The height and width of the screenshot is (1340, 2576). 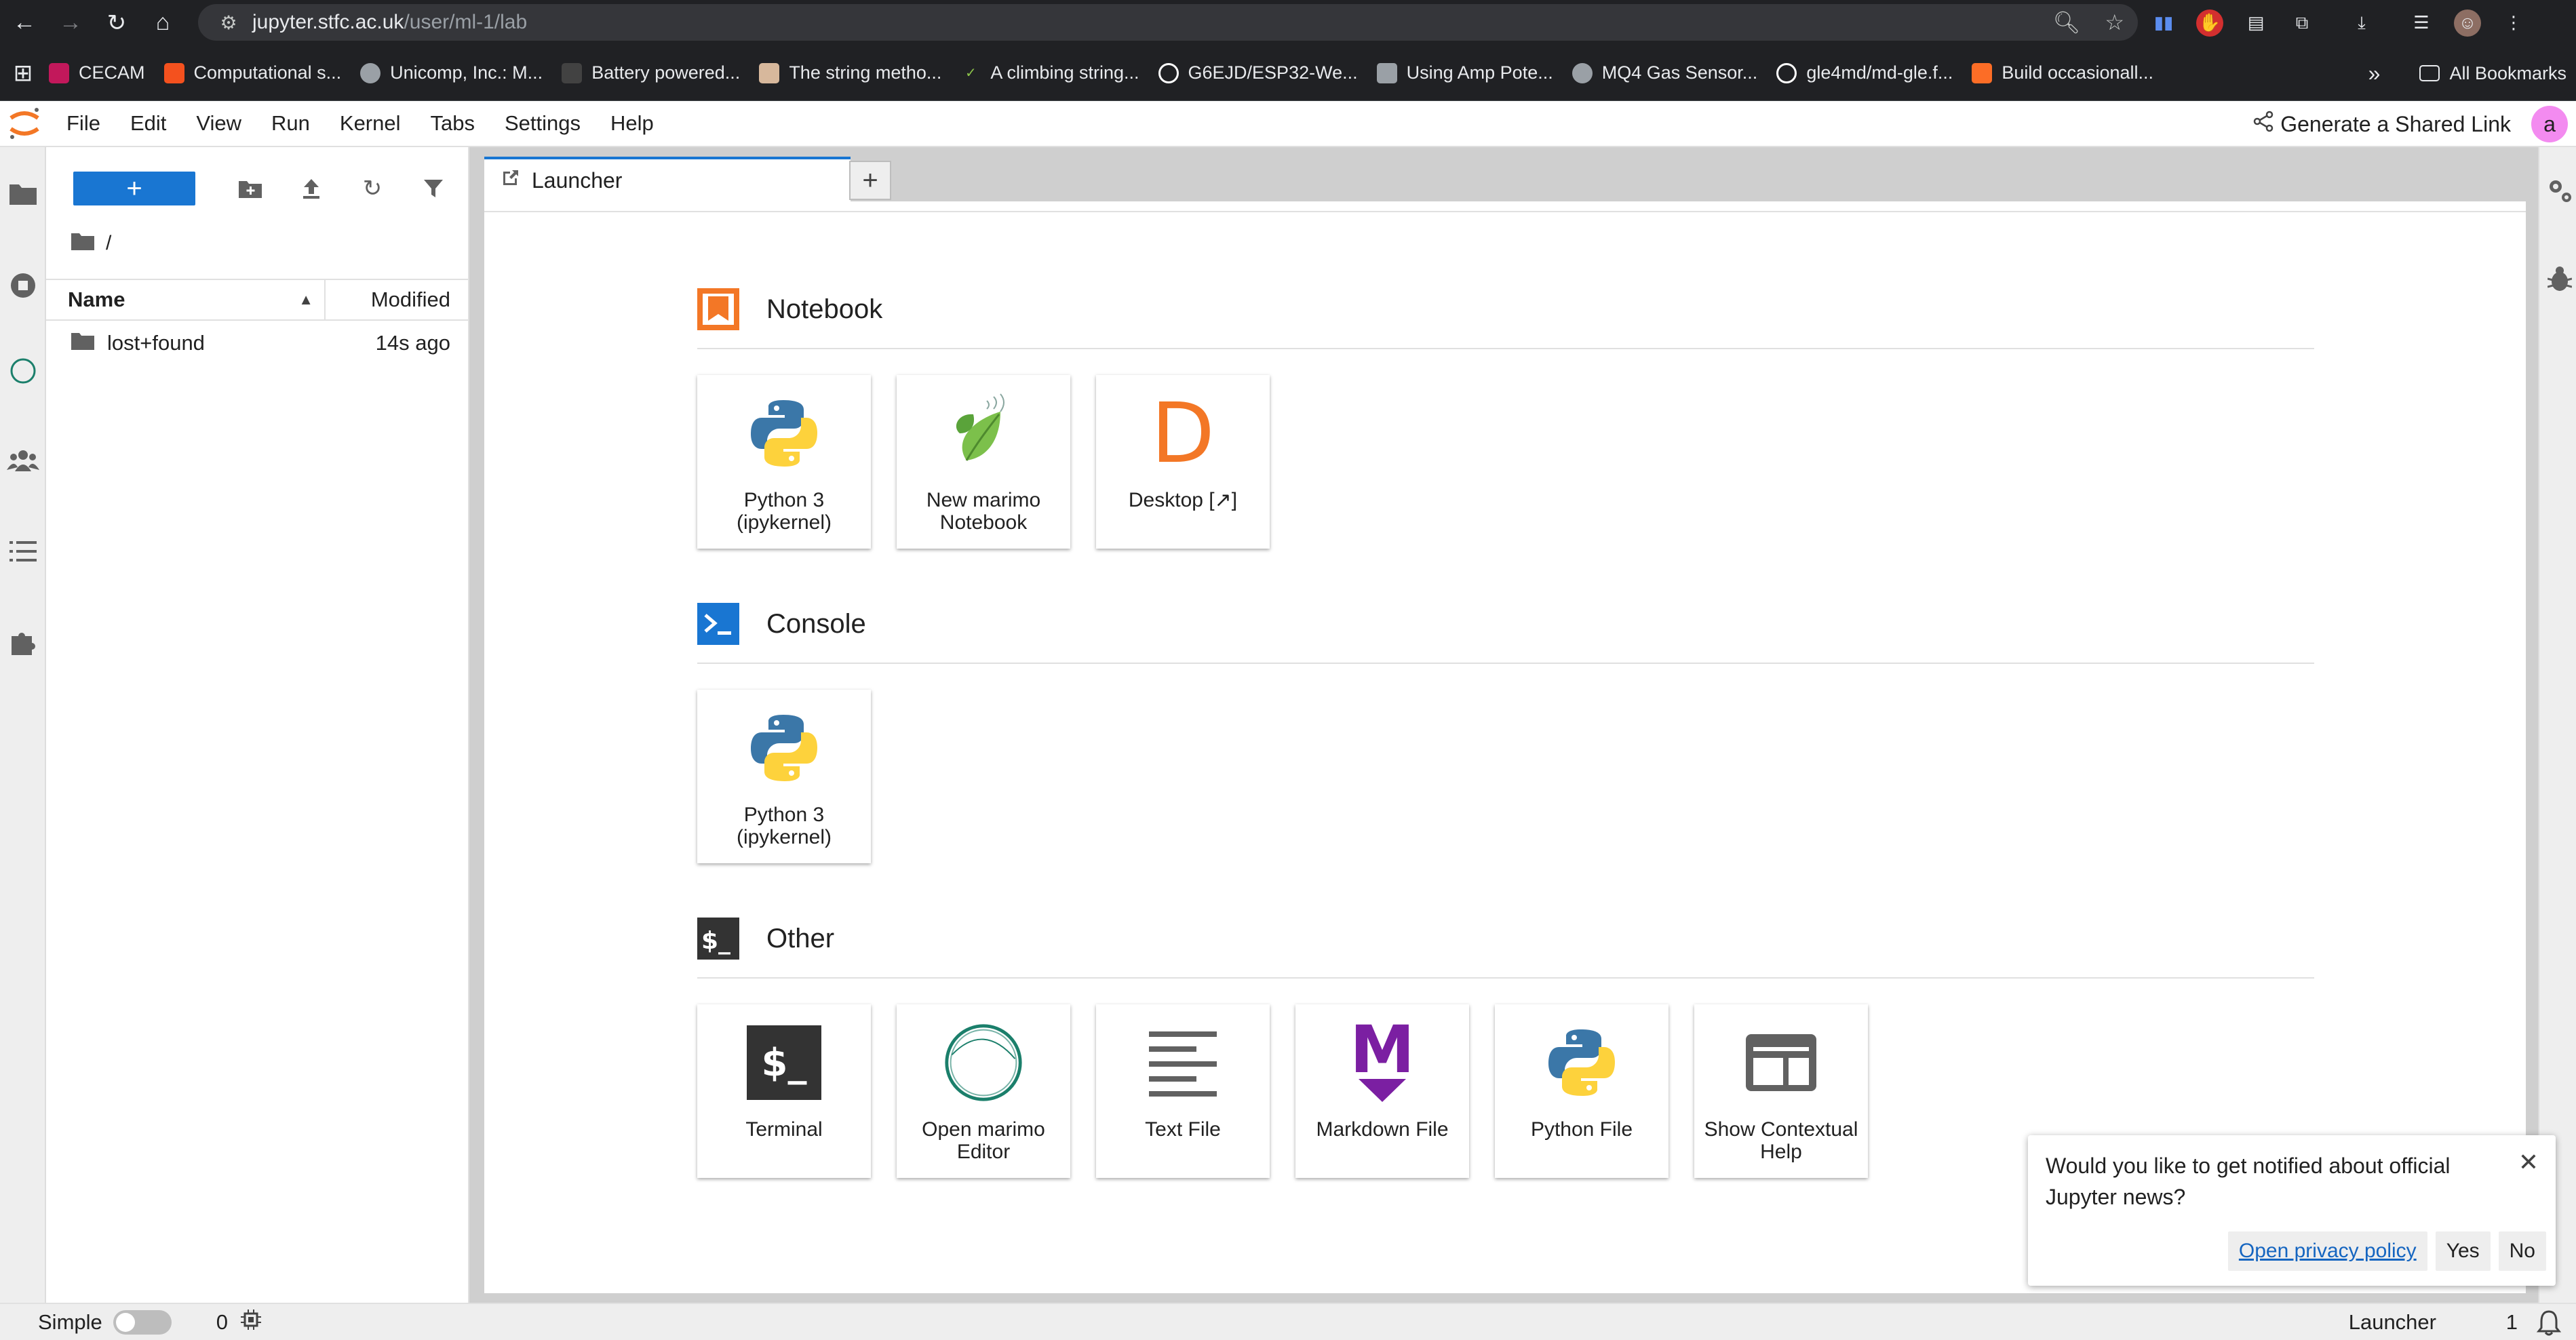 I want to click on breadcrumb-home-folder-icon, so click(x=83, y=243).